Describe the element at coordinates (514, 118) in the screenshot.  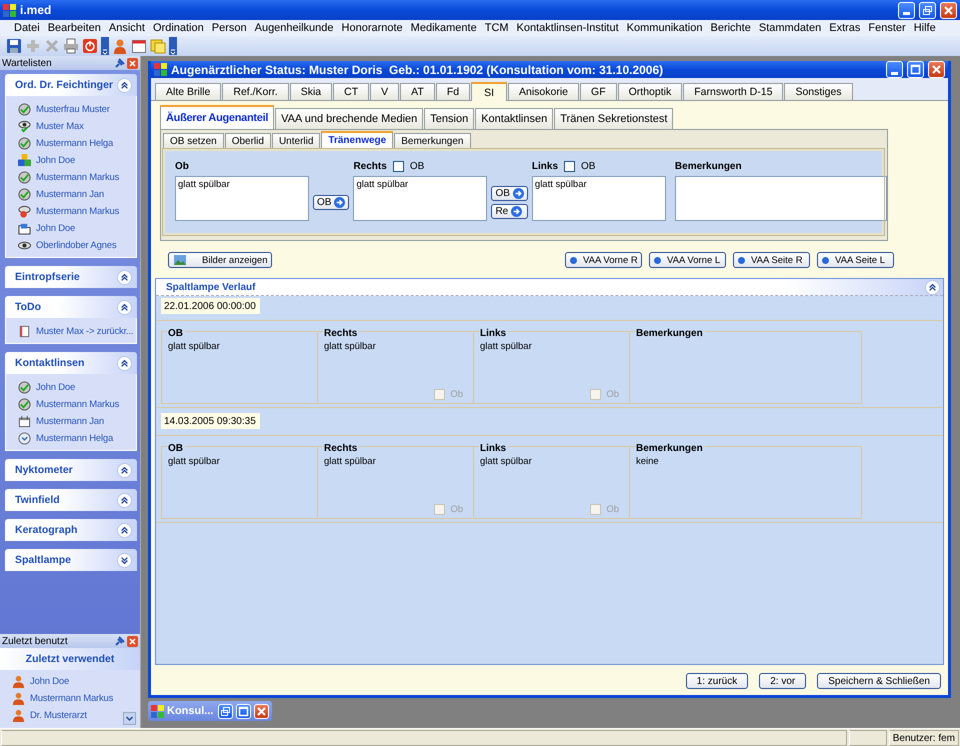
I see `tab: Kontaktlinsen` at that location.